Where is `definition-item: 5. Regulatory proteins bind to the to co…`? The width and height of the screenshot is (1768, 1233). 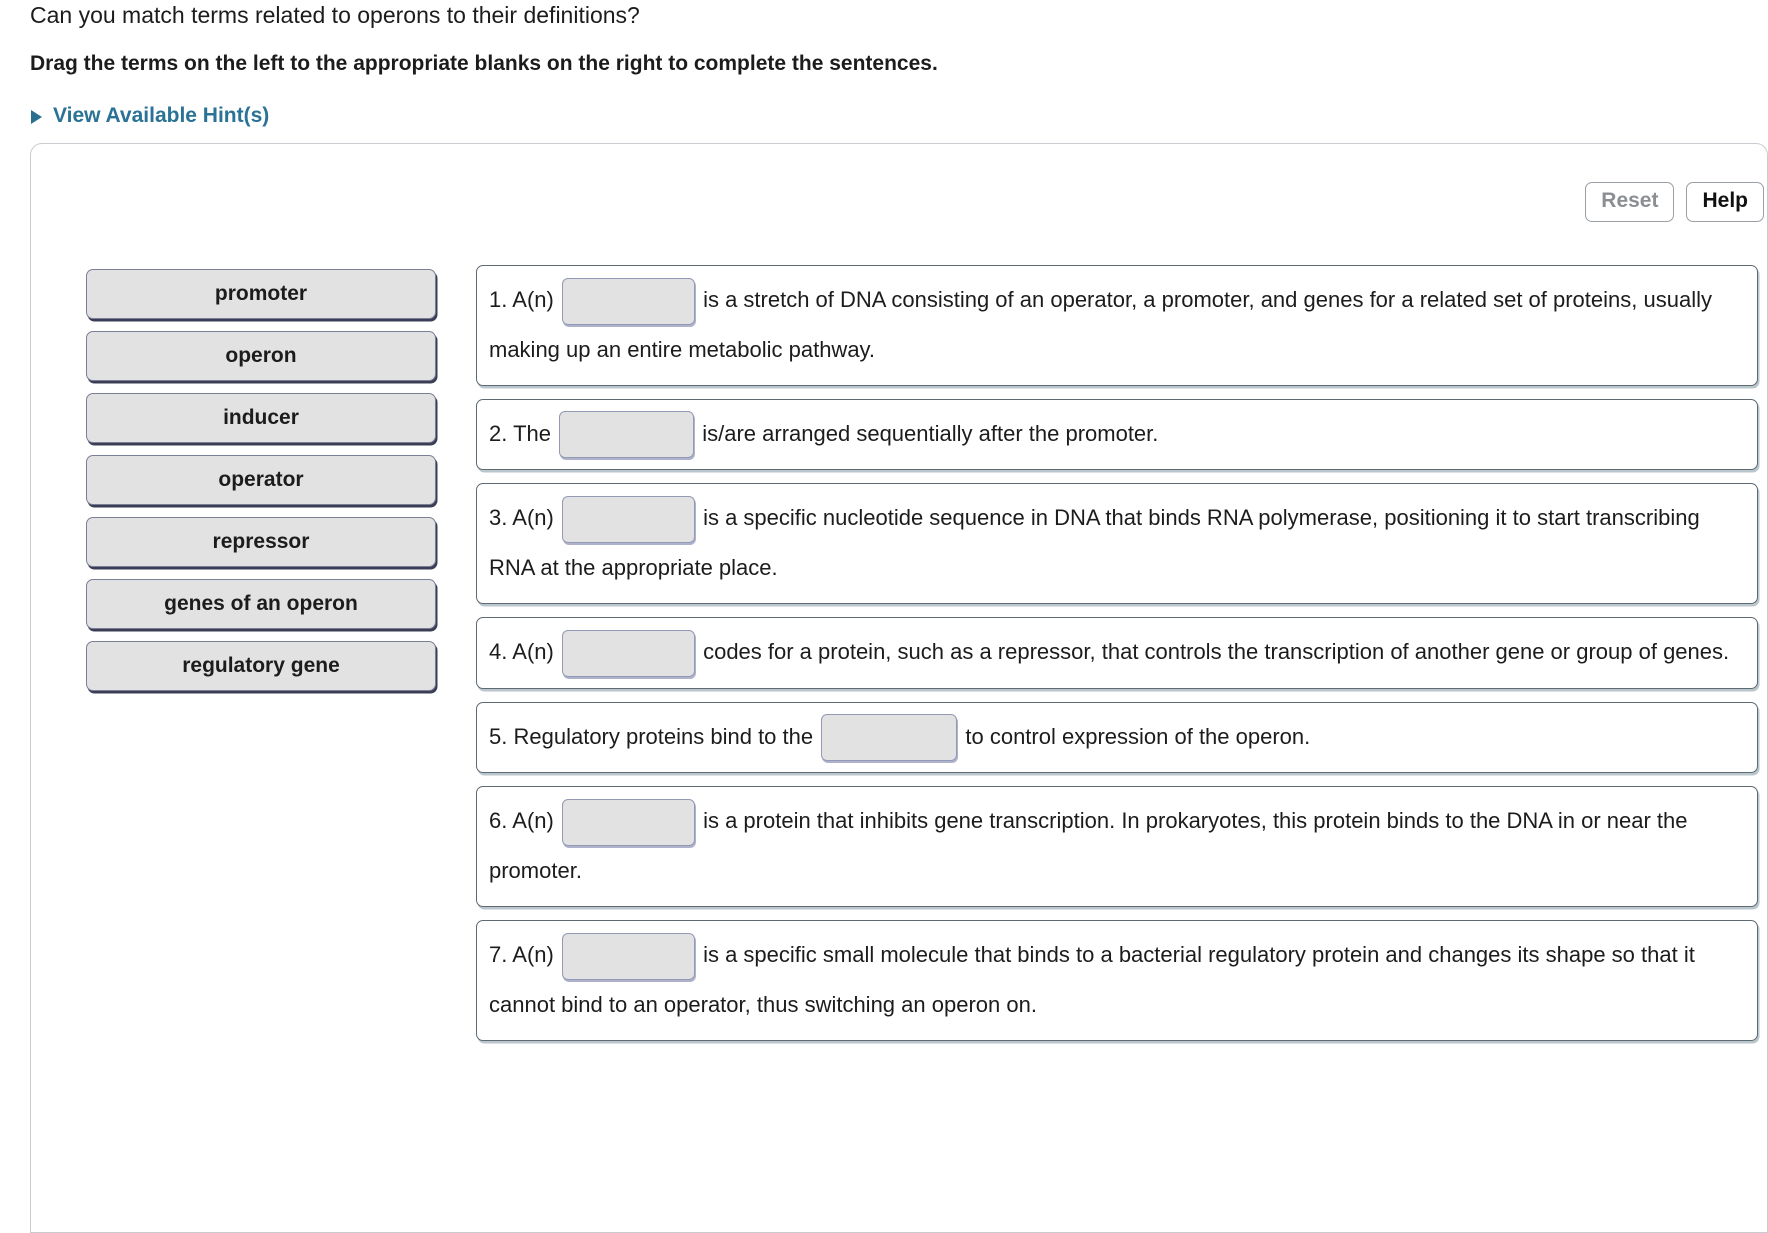 definition-item: 5. Regulatory proteins bind to the to co… is located at coordinates (1117, 737).